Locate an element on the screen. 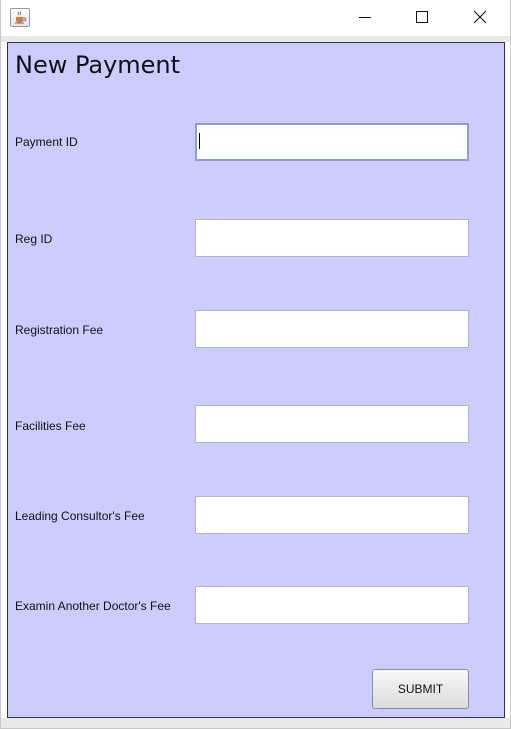 The image size is (511, 729). page-title: New Payment is located at coordinates (98, 65).